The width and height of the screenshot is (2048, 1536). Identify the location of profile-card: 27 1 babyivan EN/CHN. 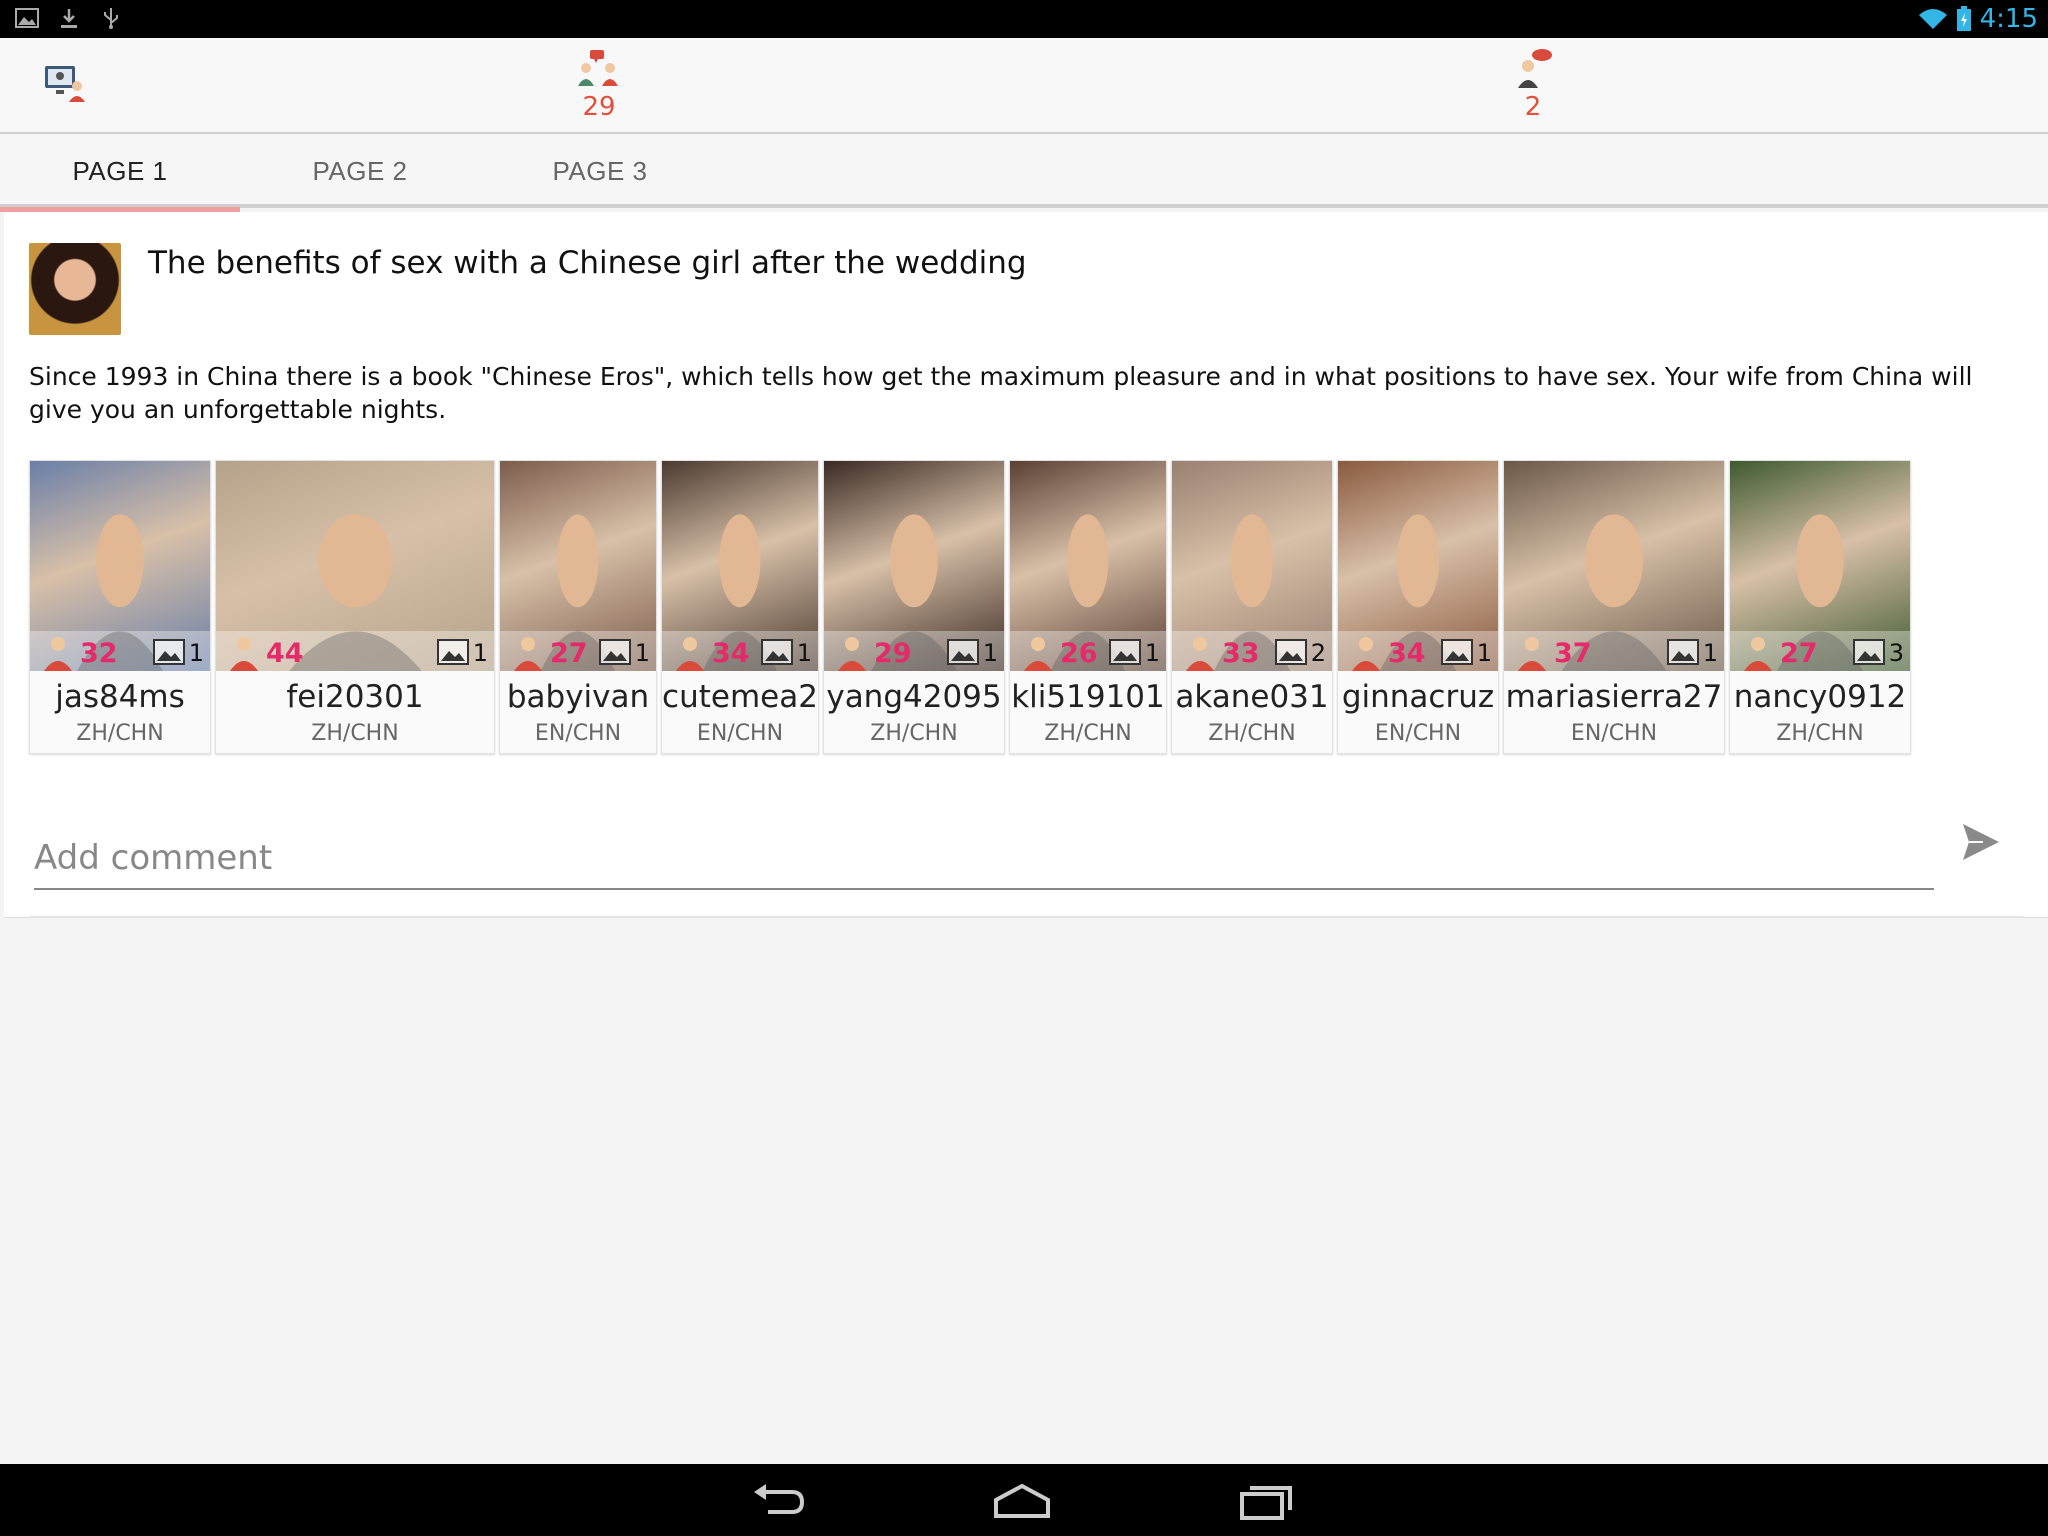
(578, 607).